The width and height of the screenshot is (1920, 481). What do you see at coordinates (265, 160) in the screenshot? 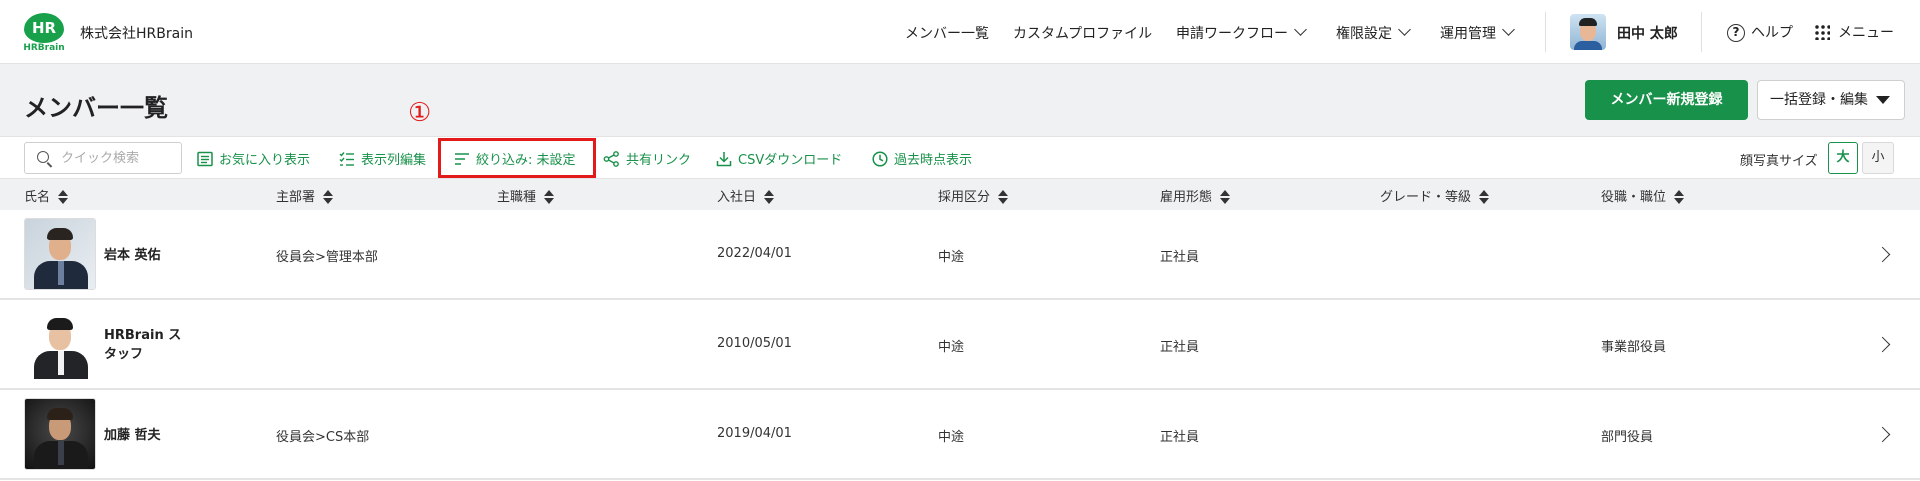
I see `favorites-label: お気に入り表示` at bounding box center [265, 160].